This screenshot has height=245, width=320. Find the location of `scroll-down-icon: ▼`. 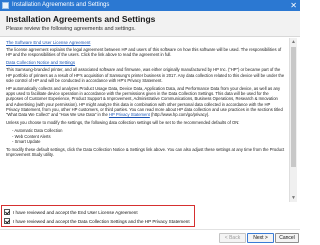

scroll-down-icon: ▼ is located at coordinates (293, 198).